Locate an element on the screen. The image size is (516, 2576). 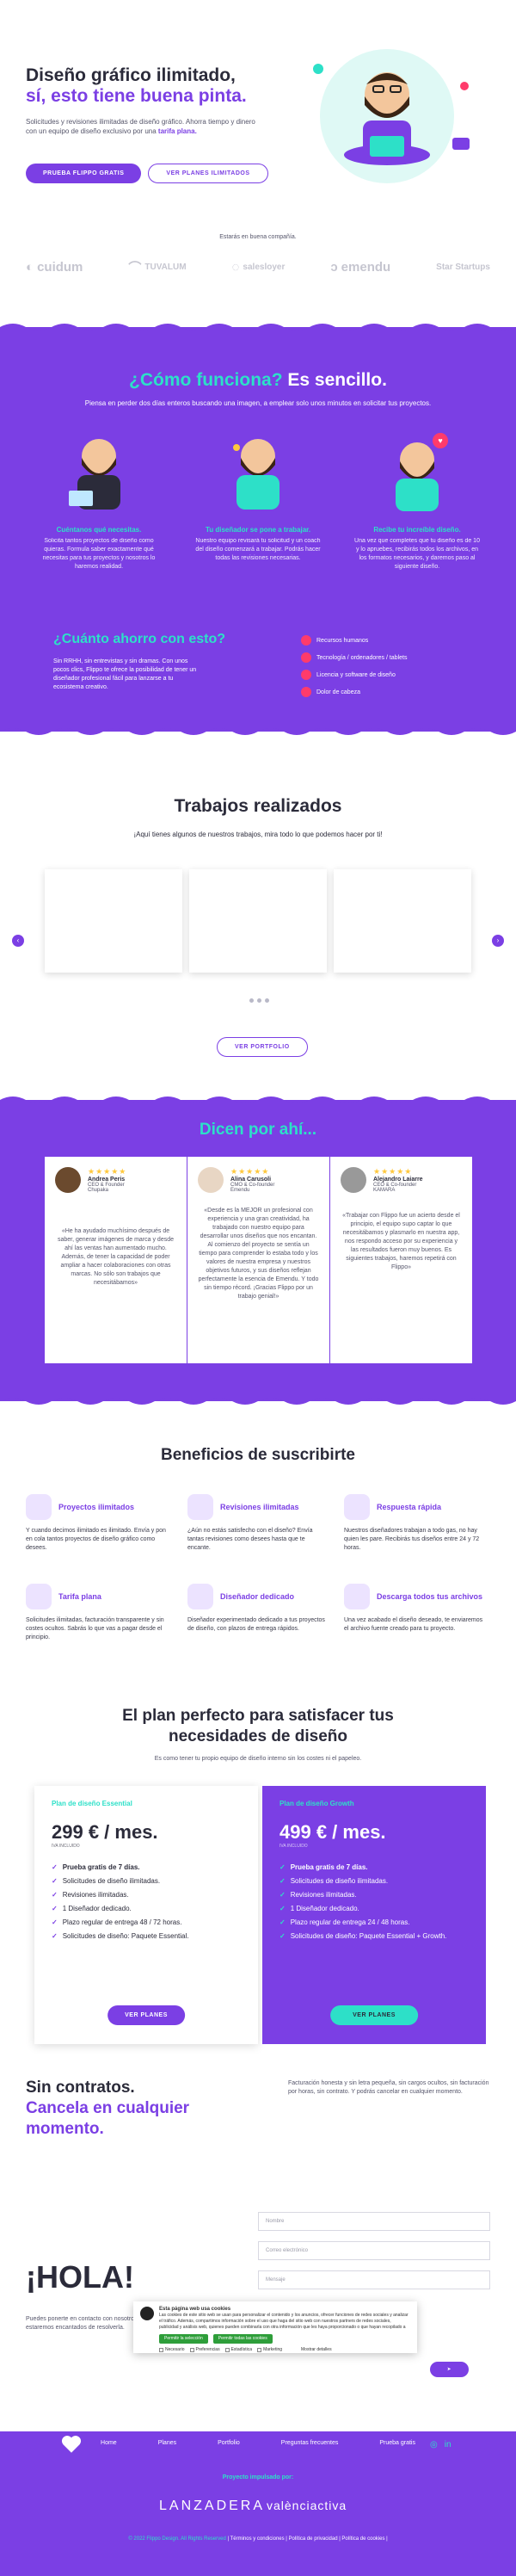
footer-link-plans: Planes is located at coordinates (167, 2443).